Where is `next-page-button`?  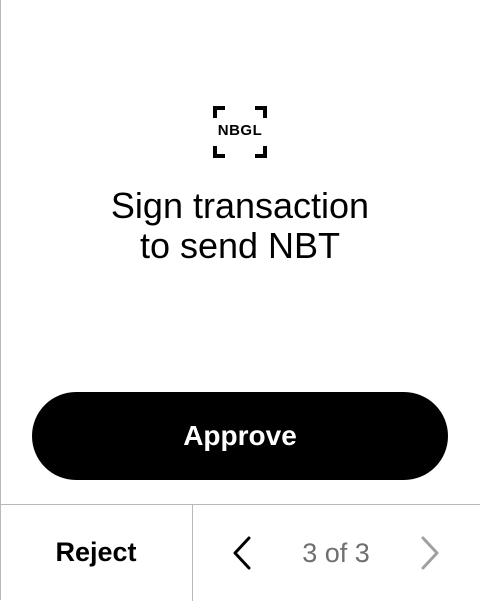 next-page-button is located at coordinates (430, 553).